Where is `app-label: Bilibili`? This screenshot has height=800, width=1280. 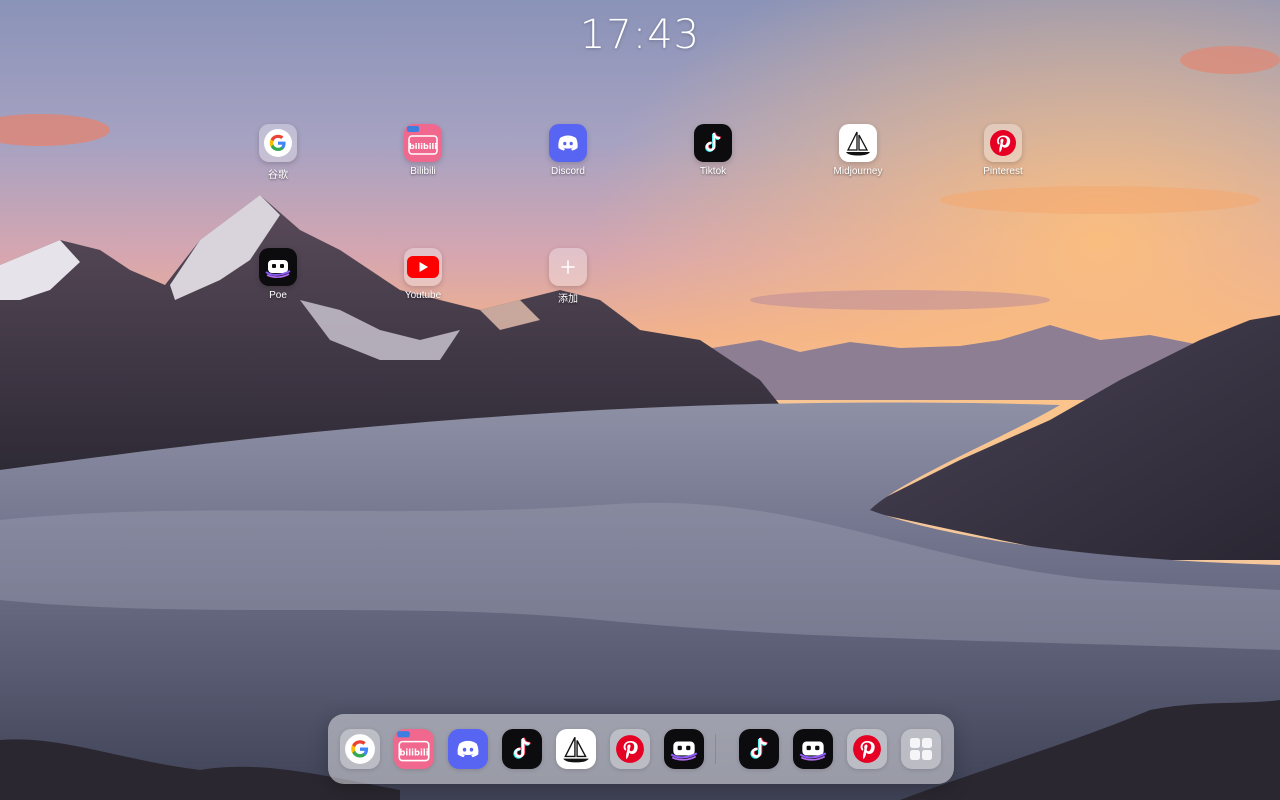 app-label: Bilibili is located at coordinates (423, 171).